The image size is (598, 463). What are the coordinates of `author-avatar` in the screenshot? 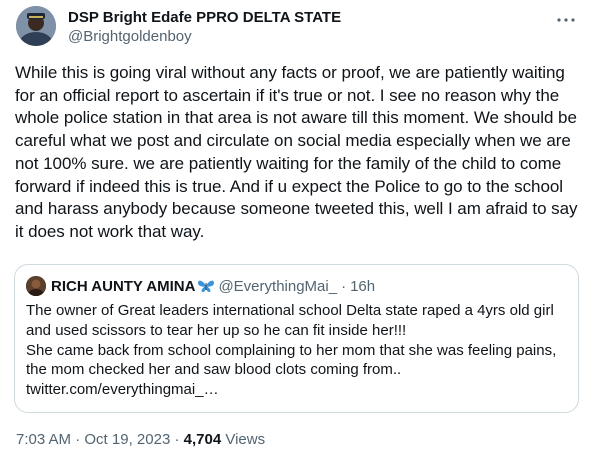 It's located at (36, 26).